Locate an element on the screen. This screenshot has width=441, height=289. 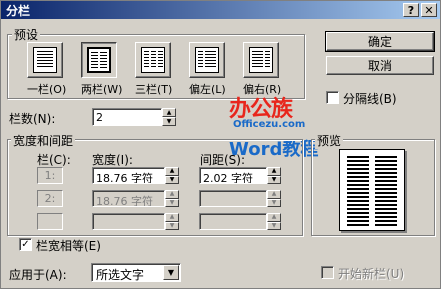
two-columns-icon is located at coordinates (99, 60).